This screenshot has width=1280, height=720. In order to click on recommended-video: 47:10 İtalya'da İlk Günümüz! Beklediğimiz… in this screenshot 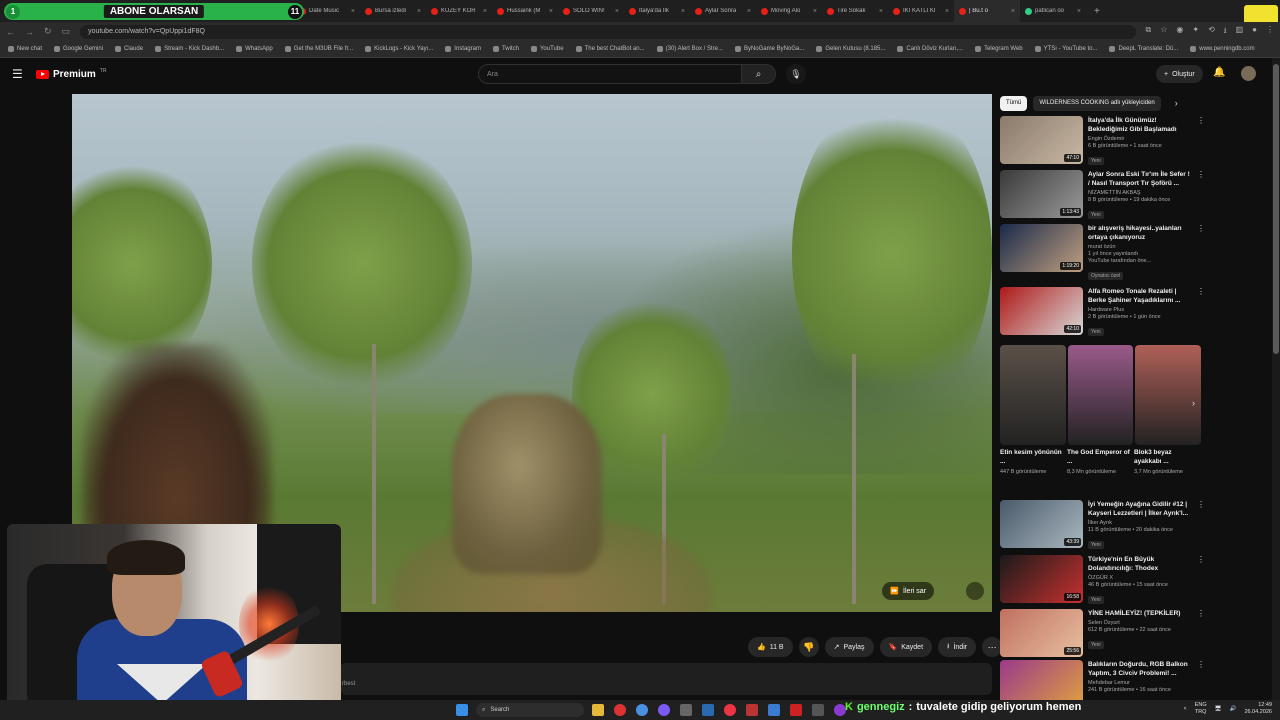, I will do `click(1102, 146)`.